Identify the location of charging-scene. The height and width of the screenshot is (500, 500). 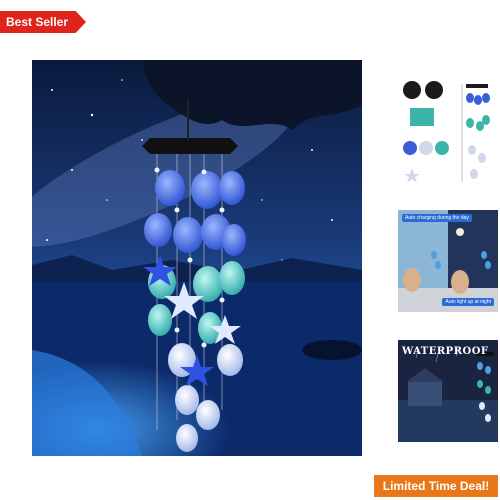
(448, 261).